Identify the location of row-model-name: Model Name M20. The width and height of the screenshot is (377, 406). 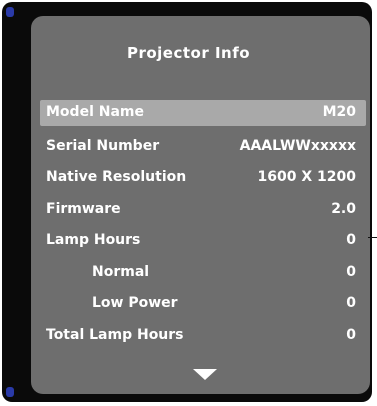
(203, 113).